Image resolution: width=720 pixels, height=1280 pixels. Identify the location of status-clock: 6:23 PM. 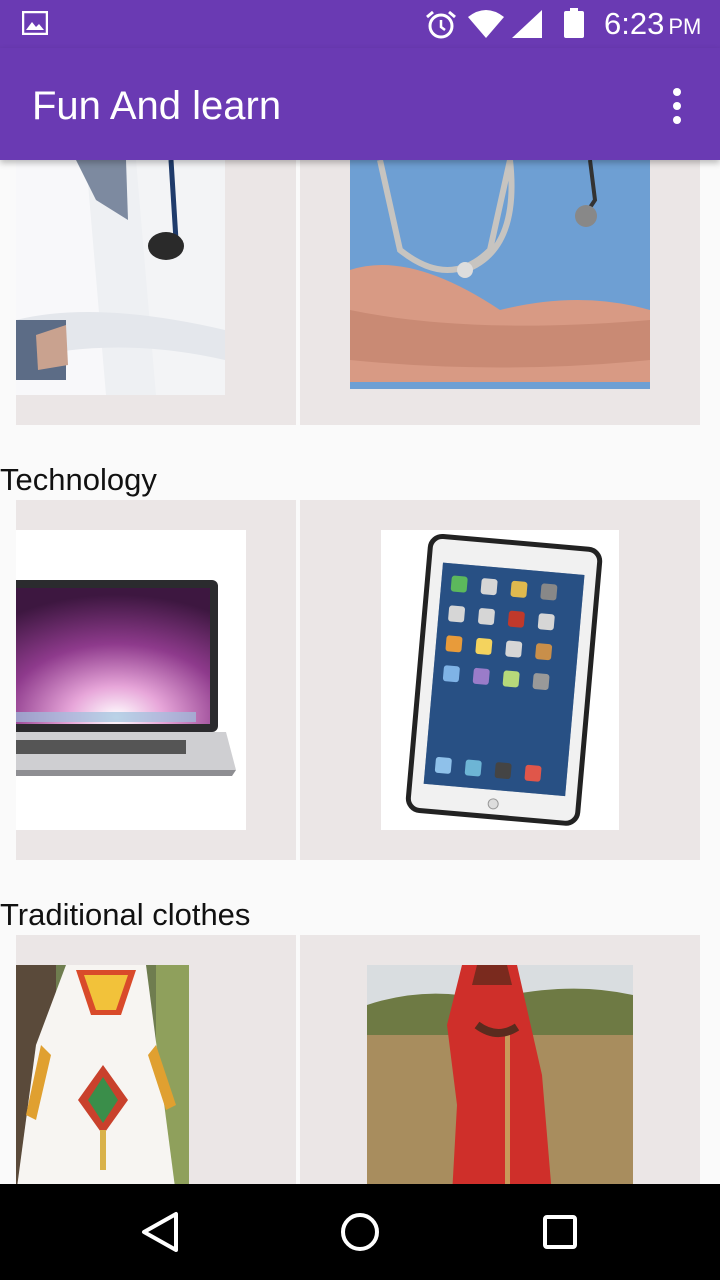
(652, 25).